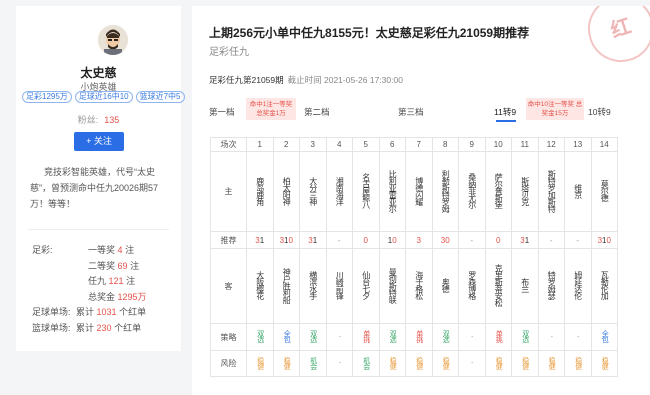  What do you see at coordinates (551, 285) in the screenshot?
I see `guest-team: 特罗姆瑟` at bounding box center [551, 285].